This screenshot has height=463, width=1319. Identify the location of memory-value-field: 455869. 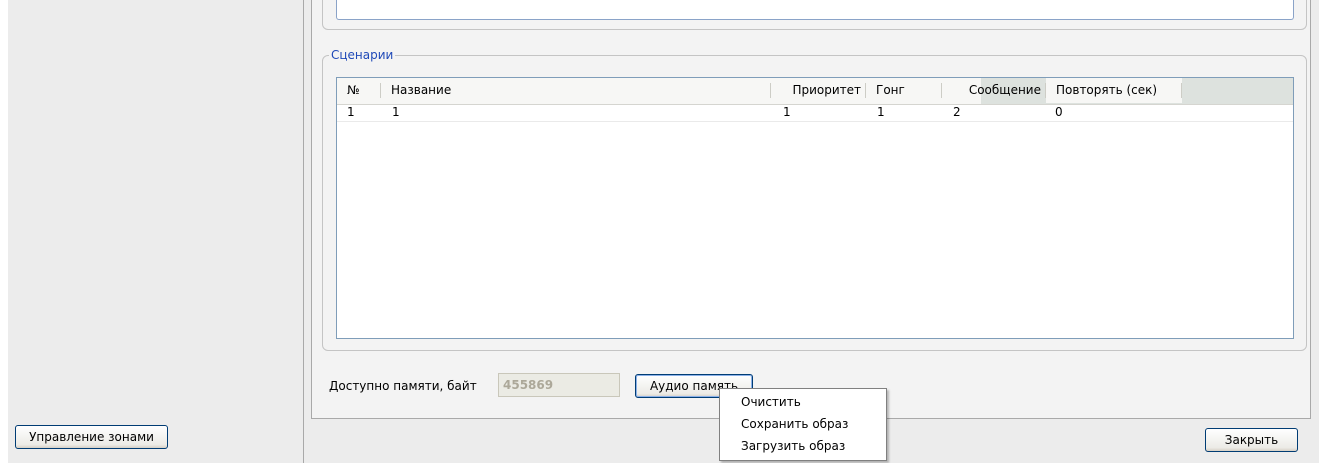
(559, 385).